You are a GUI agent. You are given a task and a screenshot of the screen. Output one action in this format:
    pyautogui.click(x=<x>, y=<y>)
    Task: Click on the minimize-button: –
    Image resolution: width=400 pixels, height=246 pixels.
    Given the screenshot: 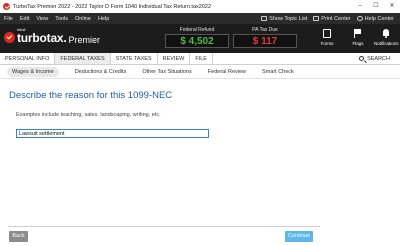 What is the action you would take?
    pyautogui.click(x=360, y=6)
    